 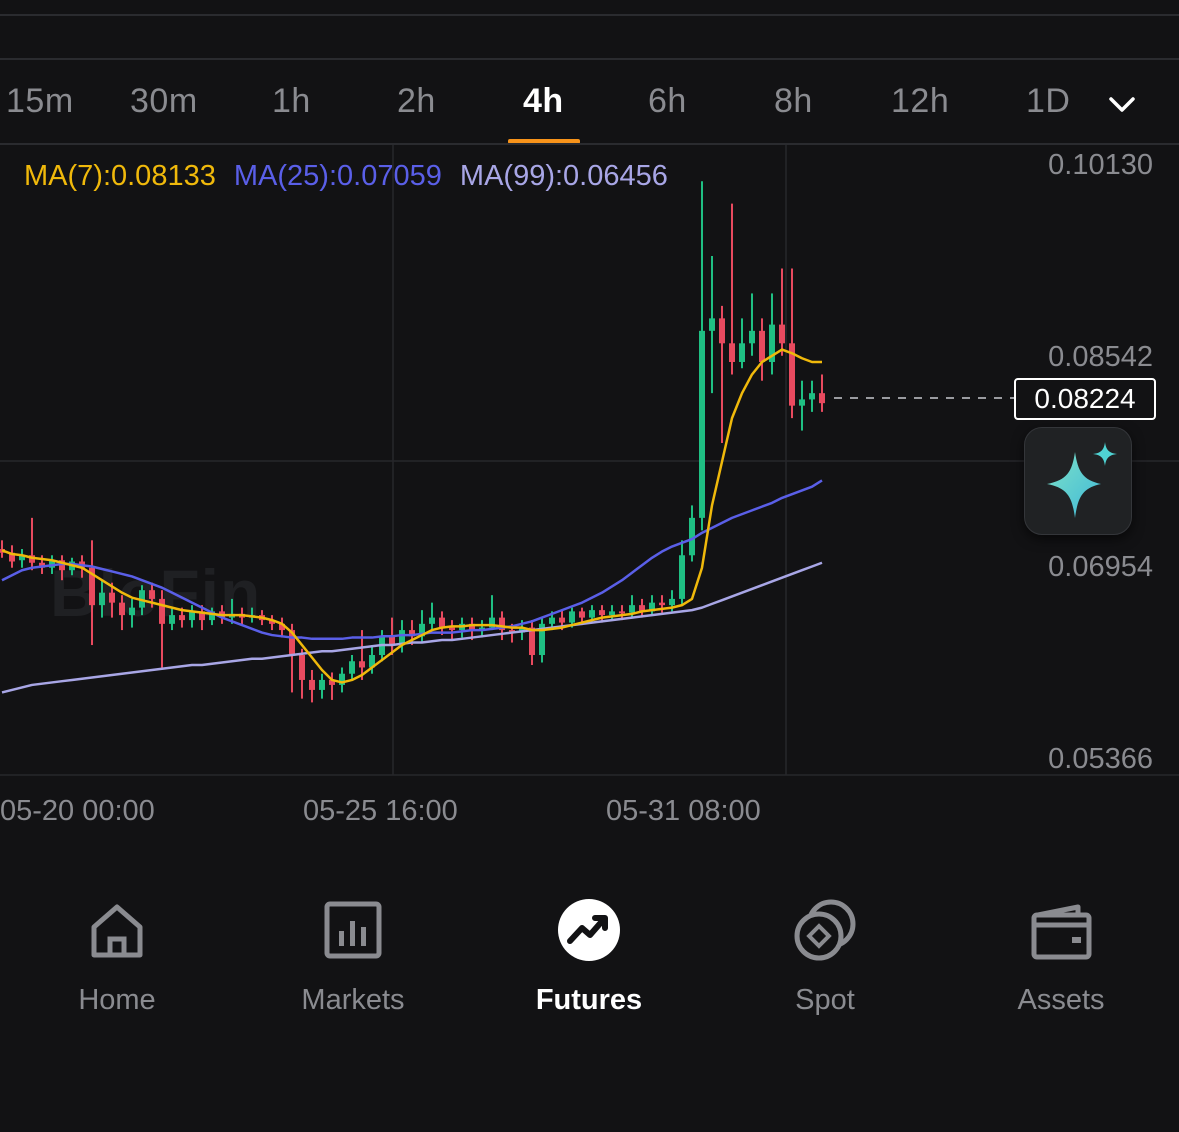 I want to click on nav-markets: Markets, so click(x=353, y=956).